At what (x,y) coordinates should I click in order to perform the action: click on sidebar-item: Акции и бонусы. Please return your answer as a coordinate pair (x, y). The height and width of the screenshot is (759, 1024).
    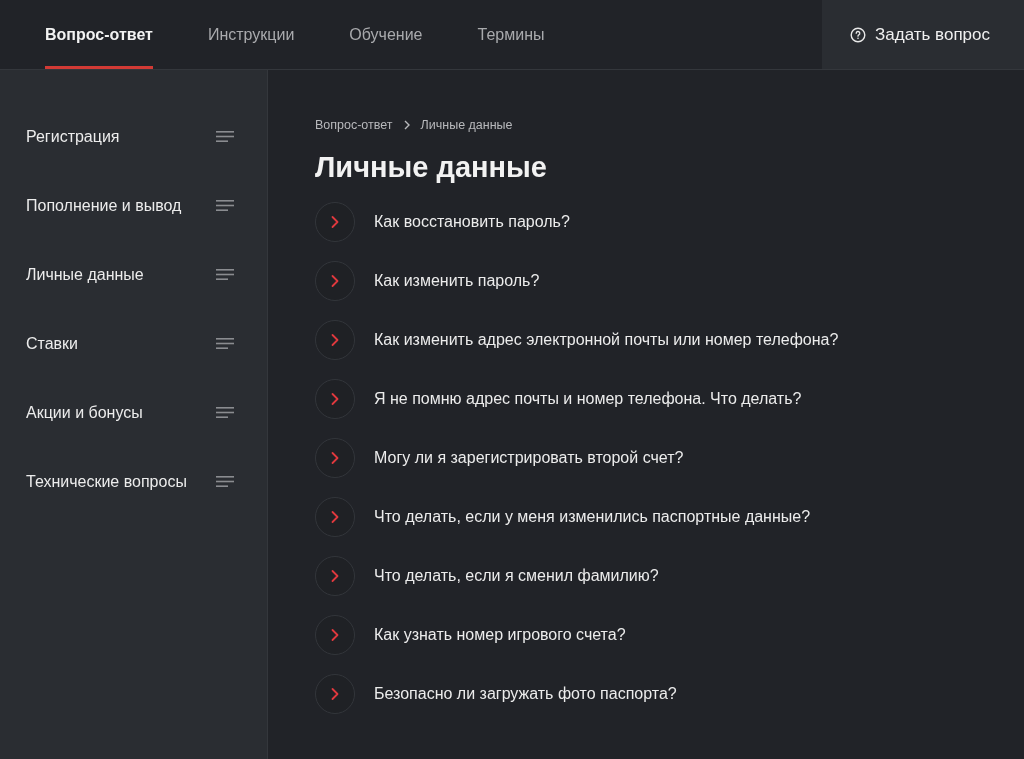
    Looking at the image, I should click on (117, 412).